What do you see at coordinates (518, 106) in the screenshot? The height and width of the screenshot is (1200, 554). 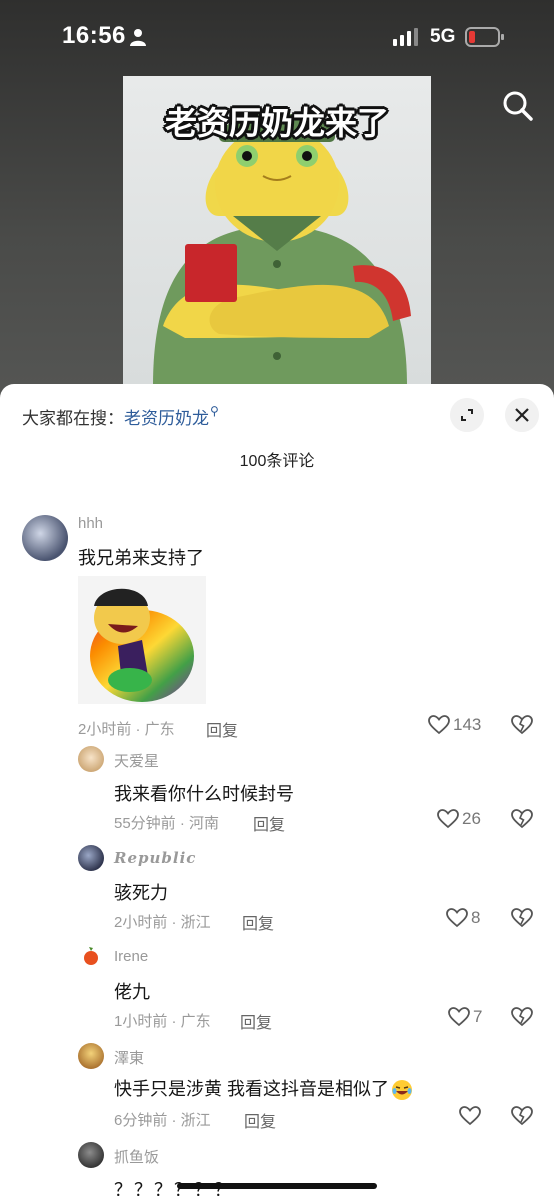 I see `search-icon` at bounding box center [518, 106].